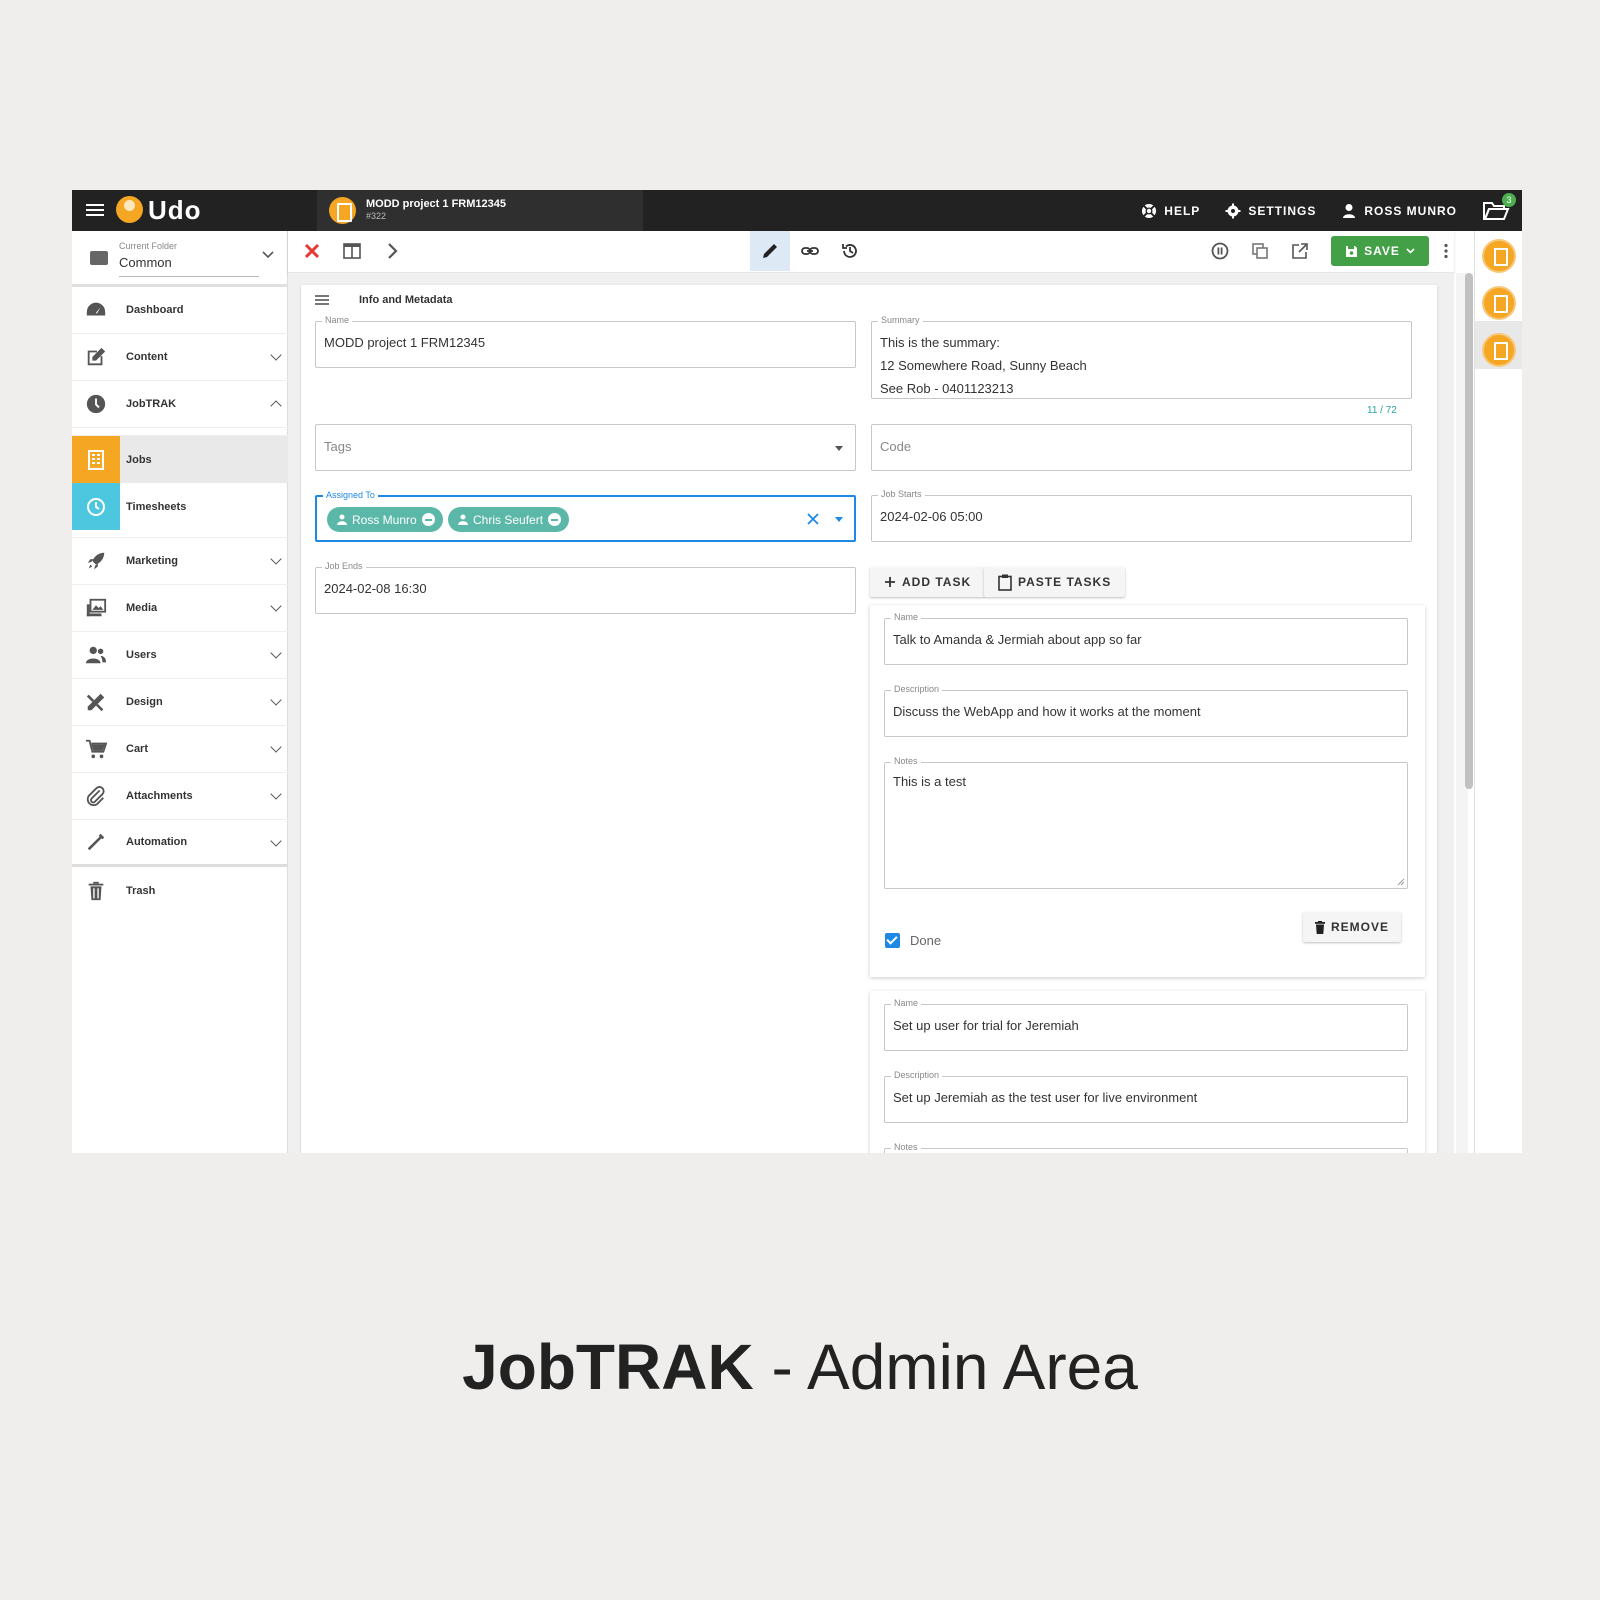 The image size is (1600, 1600). Describe the element at coordinates (180, 534) in the screenshot. I see `nav-spacer` at that location.